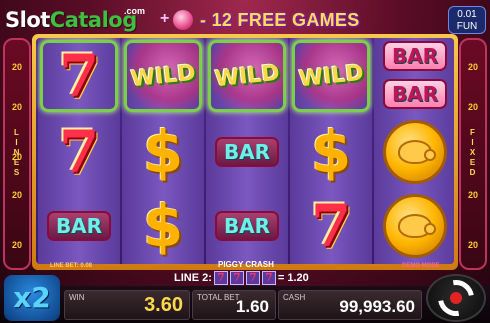  Describe the element at coordinates (421, 266) in the screenshot. I see `demo-mode-label: DEMO MODE` at that location.